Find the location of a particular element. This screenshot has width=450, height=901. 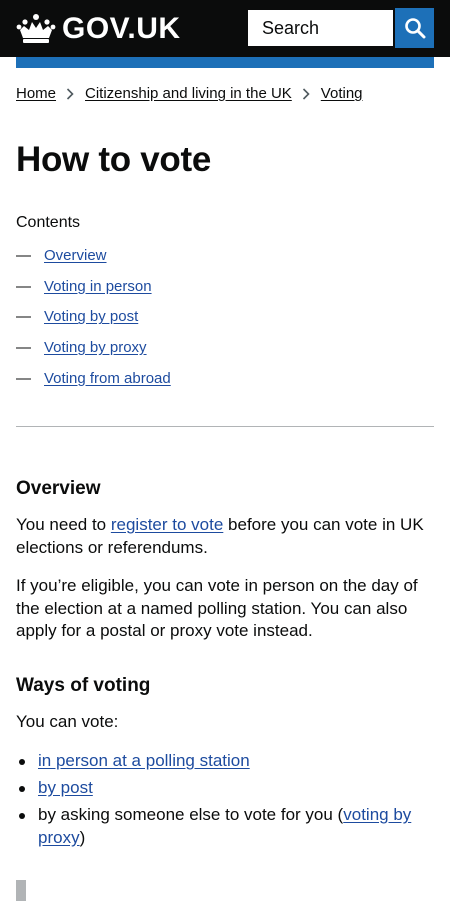

search-icon is located at coordinates (414, 28).